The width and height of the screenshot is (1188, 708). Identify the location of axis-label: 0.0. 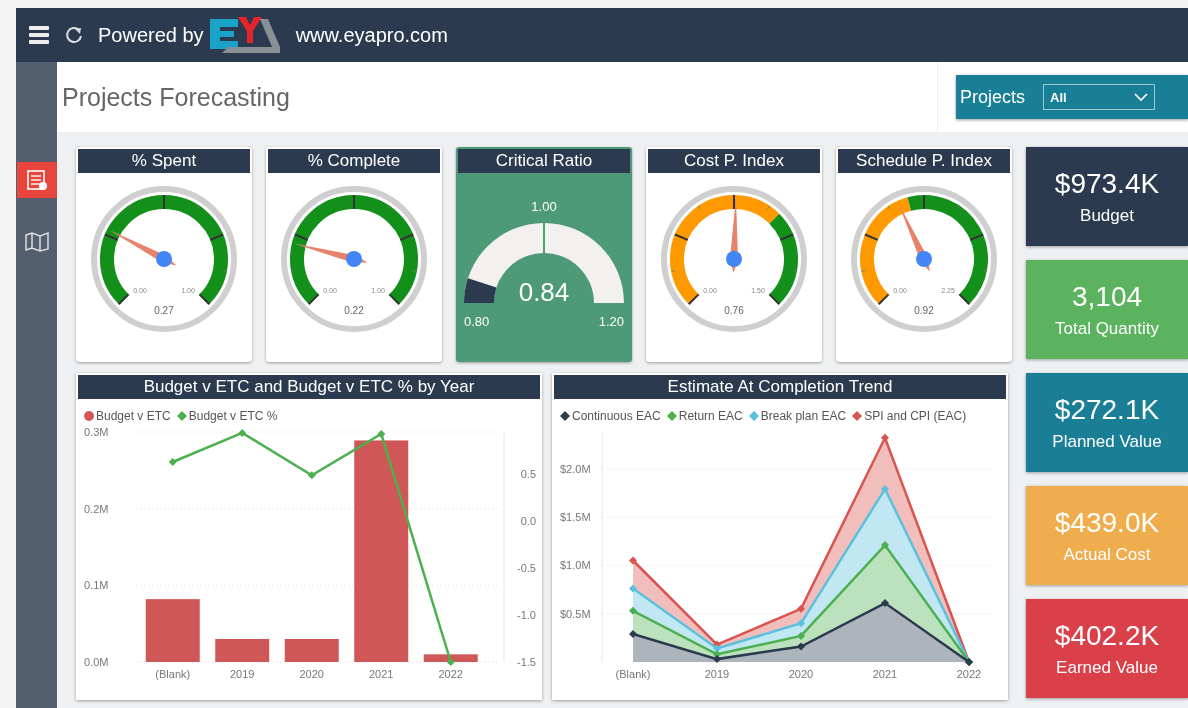
(528, 521).